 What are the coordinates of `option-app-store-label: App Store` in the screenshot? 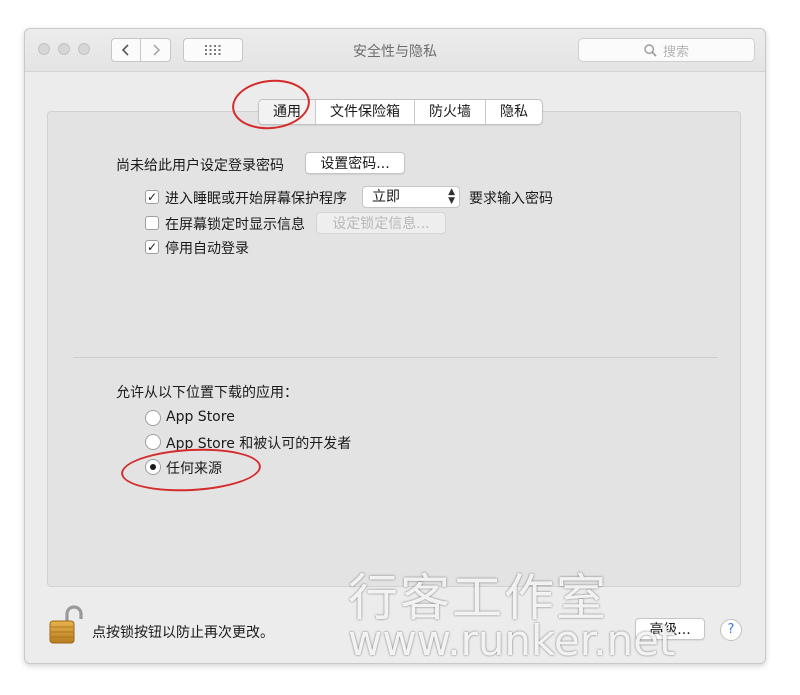 It's located at (200, 417).